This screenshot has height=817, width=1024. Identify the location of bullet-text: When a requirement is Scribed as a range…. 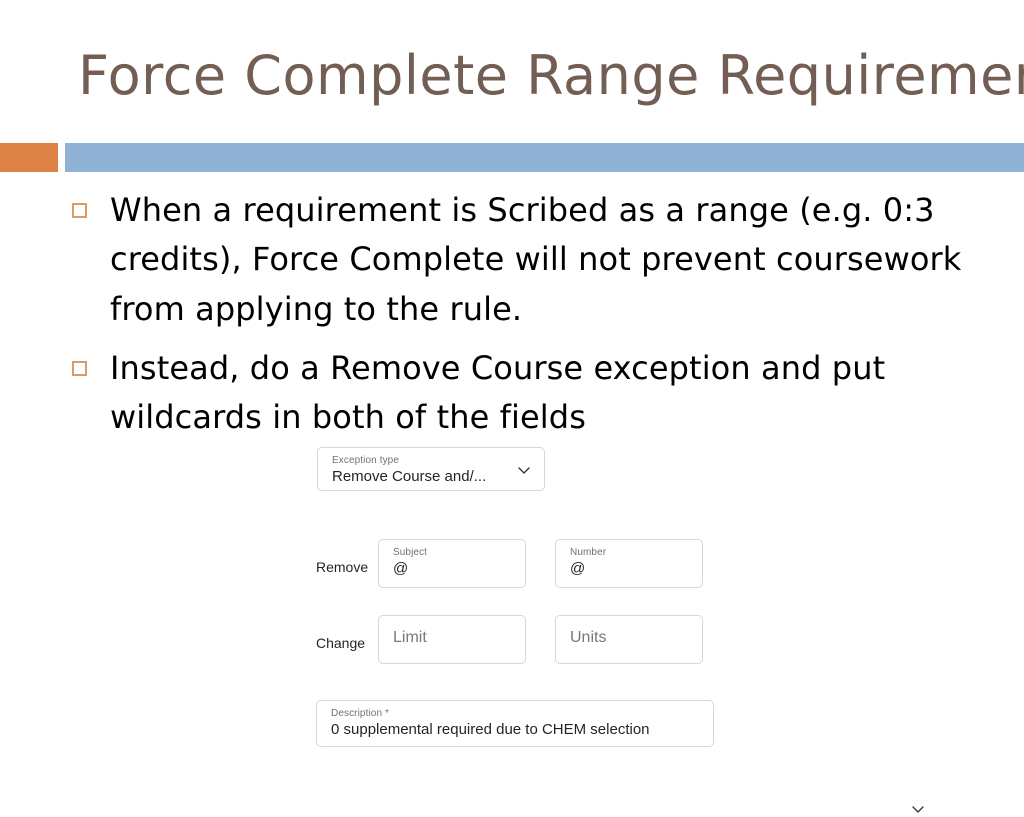
(536, 259).